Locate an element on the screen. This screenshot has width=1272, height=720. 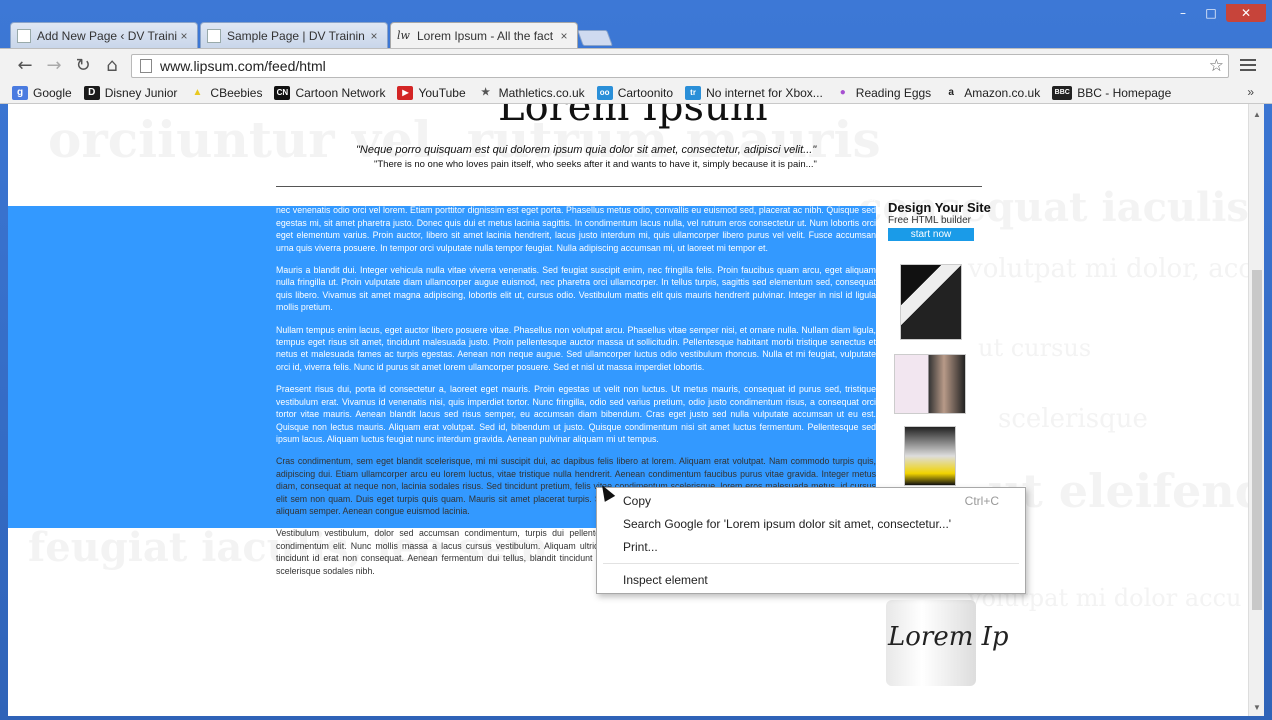
bookmark-bbc: BBC BBC - Homepage is located at coordinates (1112, 92).